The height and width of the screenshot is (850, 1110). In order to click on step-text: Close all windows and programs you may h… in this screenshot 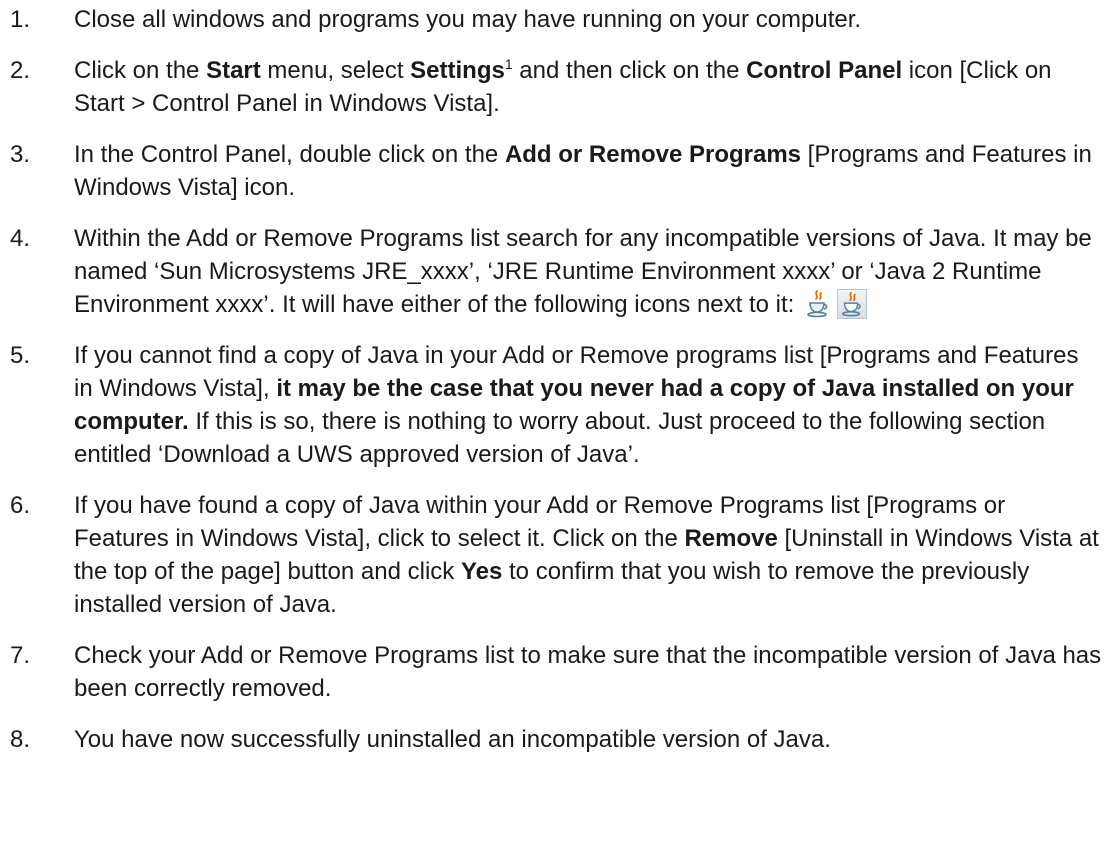, I will do `click(468, 19)`.